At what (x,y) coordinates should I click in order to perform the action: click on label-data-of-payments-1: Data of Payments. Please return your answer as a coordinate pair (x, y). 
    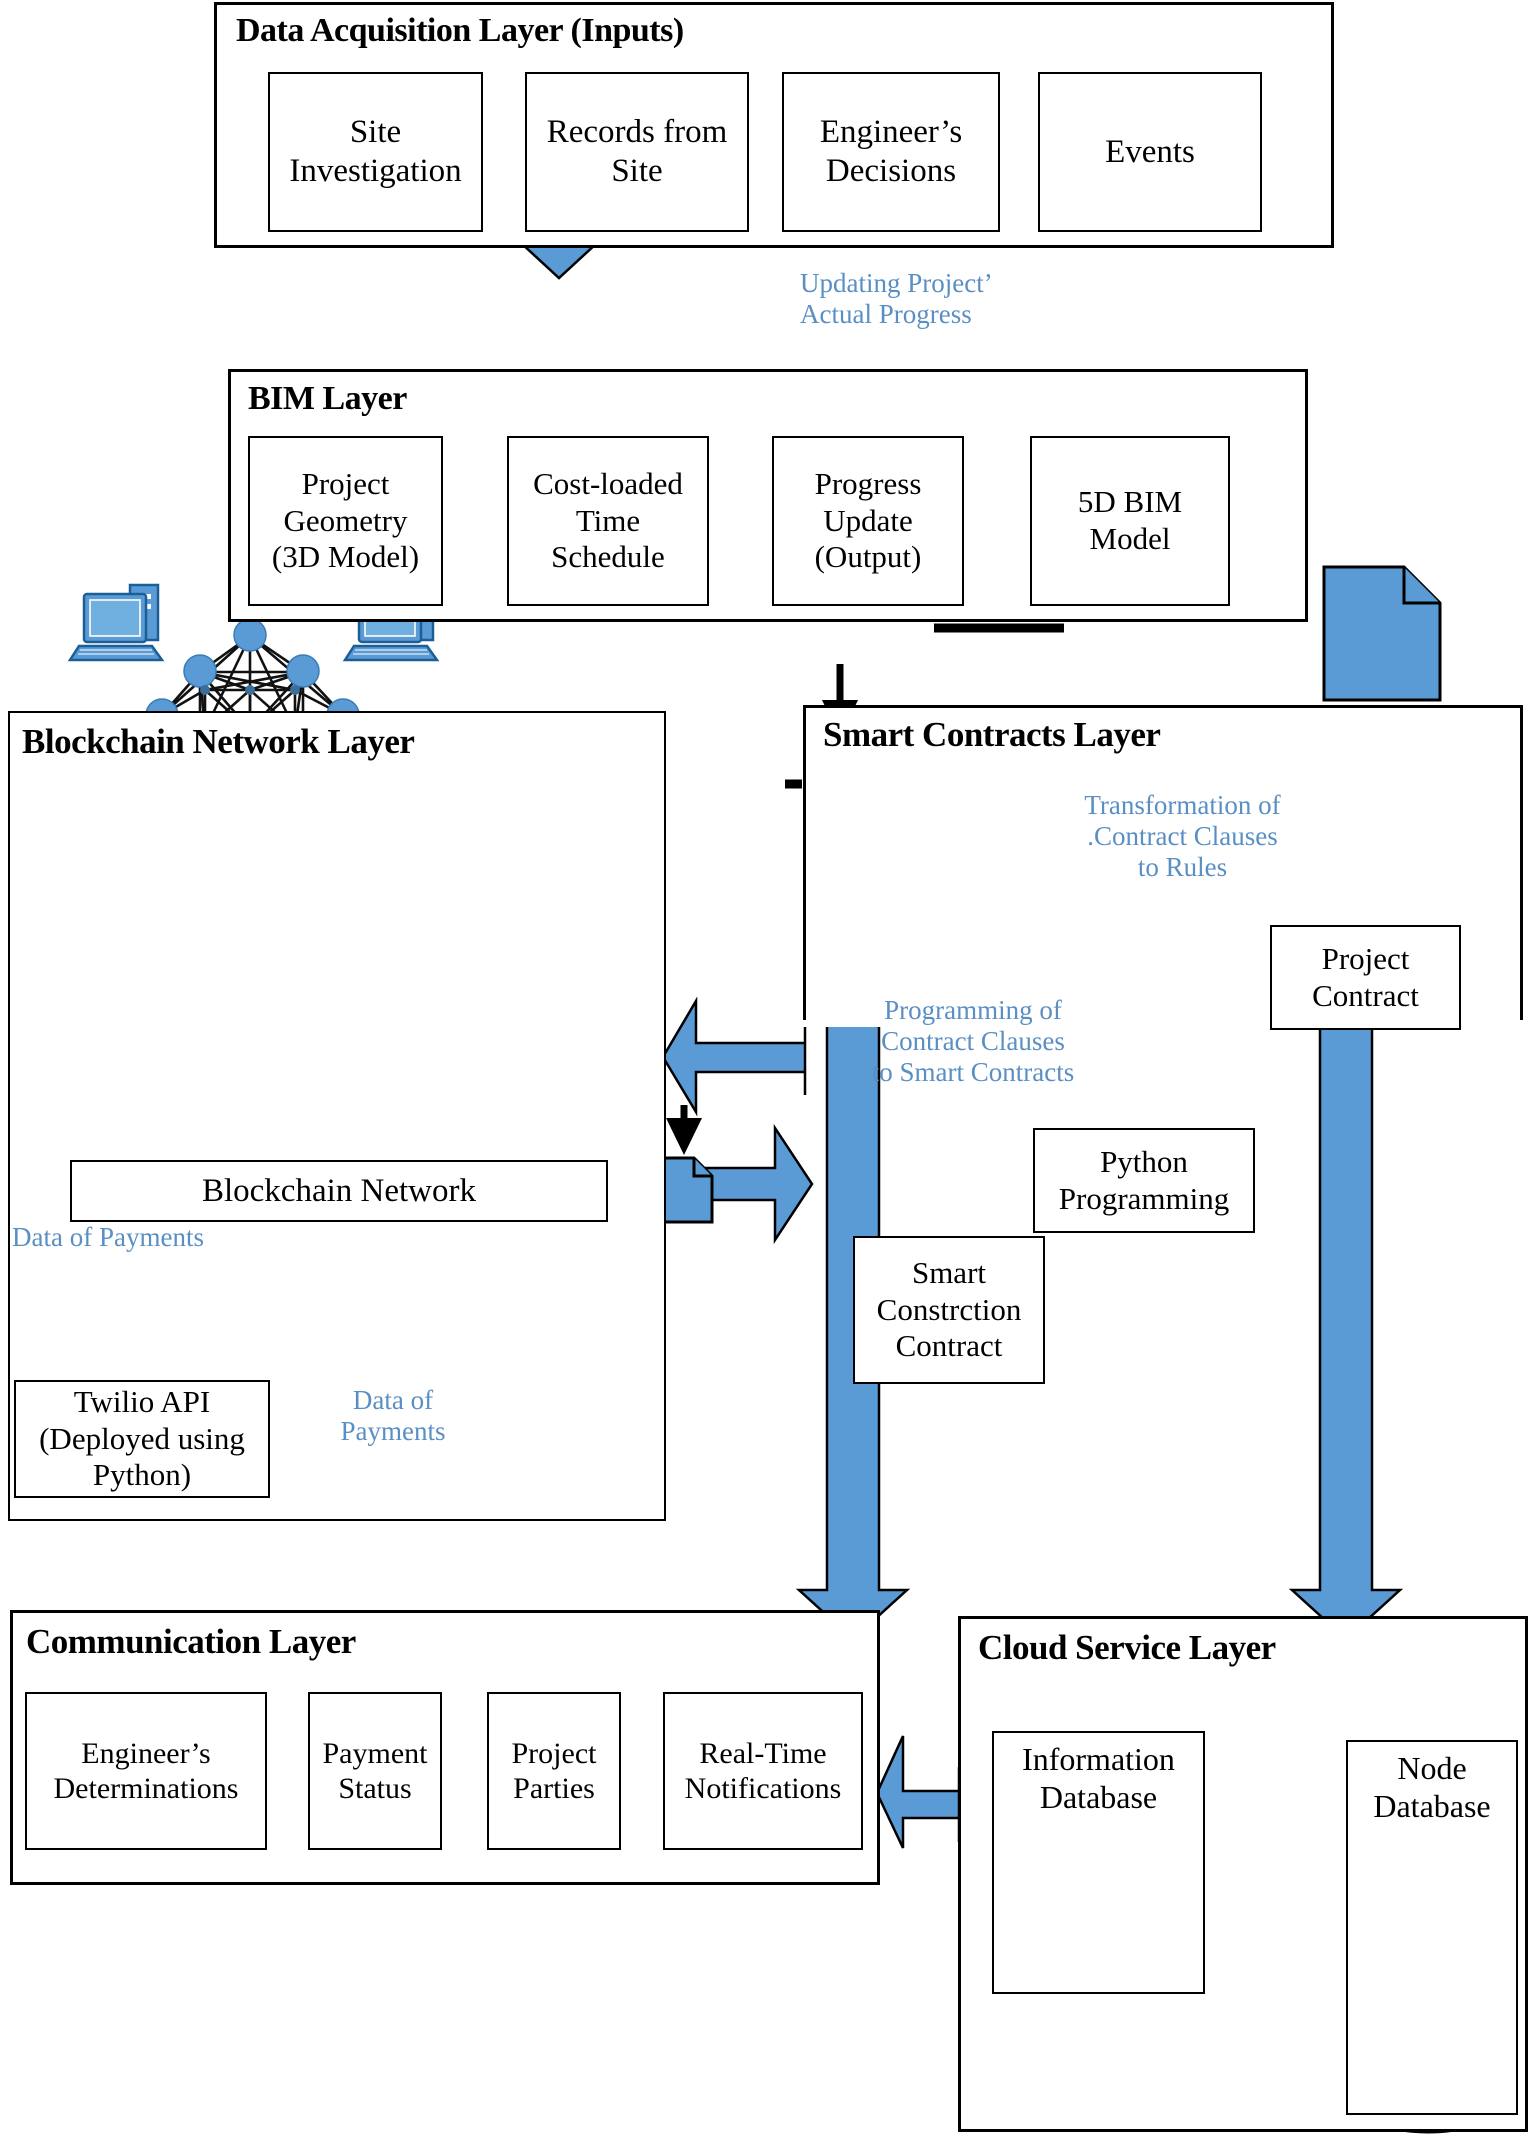
    Looking at the image, I should click on (108, 1237).